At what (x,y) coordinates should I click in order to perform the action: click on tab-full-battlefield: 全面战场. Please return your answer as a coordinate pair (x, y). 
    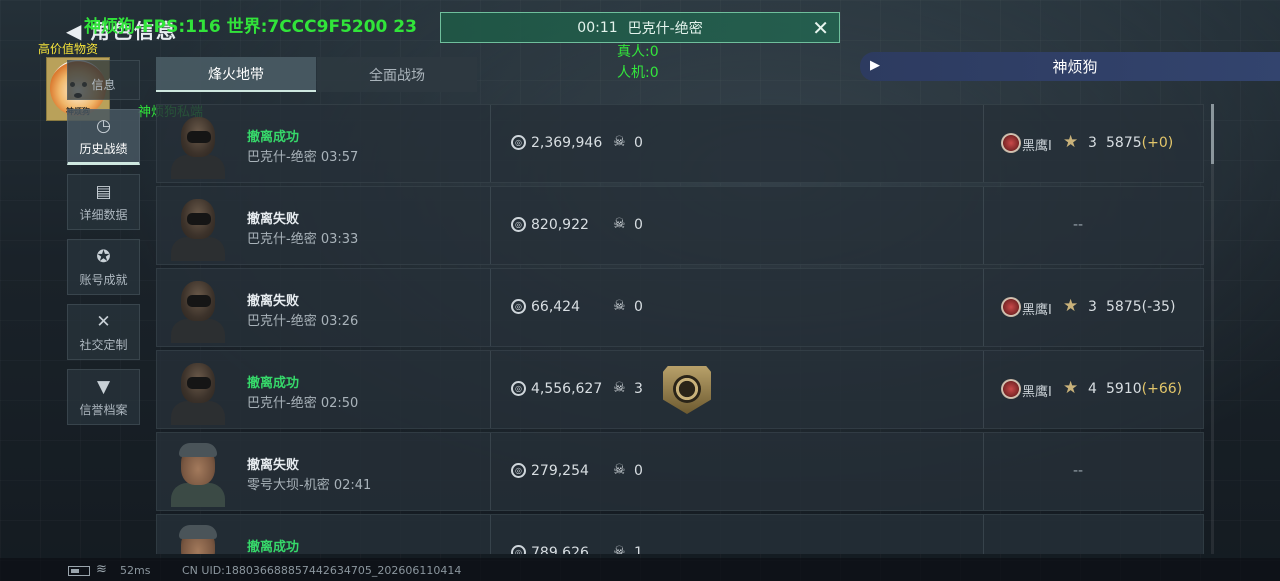
    Looking at the image, I should click on (397, 74).